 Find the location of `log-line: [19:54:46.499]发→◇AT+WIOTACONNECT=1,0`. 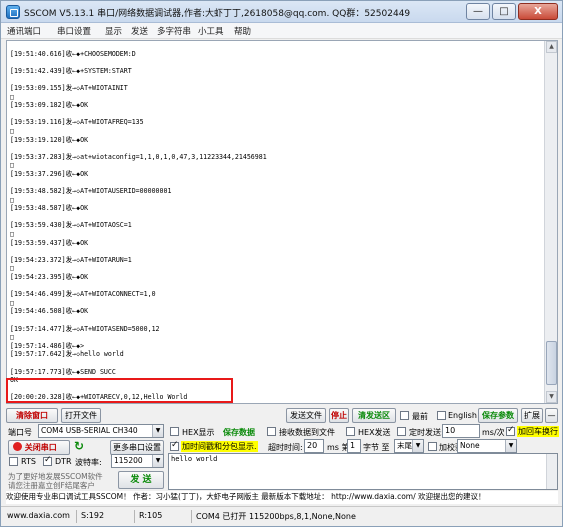

log-line: [19:54:46.499]发→◇AT+WIOTACONNECT=1,0 is located at coordinates (83, 294).